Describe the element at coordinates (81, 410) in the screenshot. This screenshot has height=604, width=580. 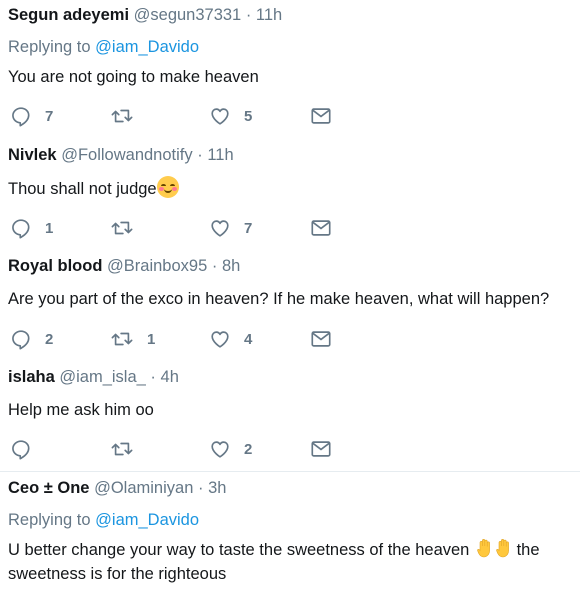
I see `tweet-text: Help me ask him oo` at that location.